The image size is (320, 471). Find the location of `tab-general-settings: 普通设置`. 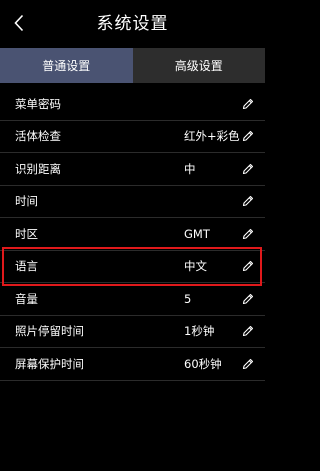

tab-general-settings: 普通设置 is located at coordinates (66, 65).